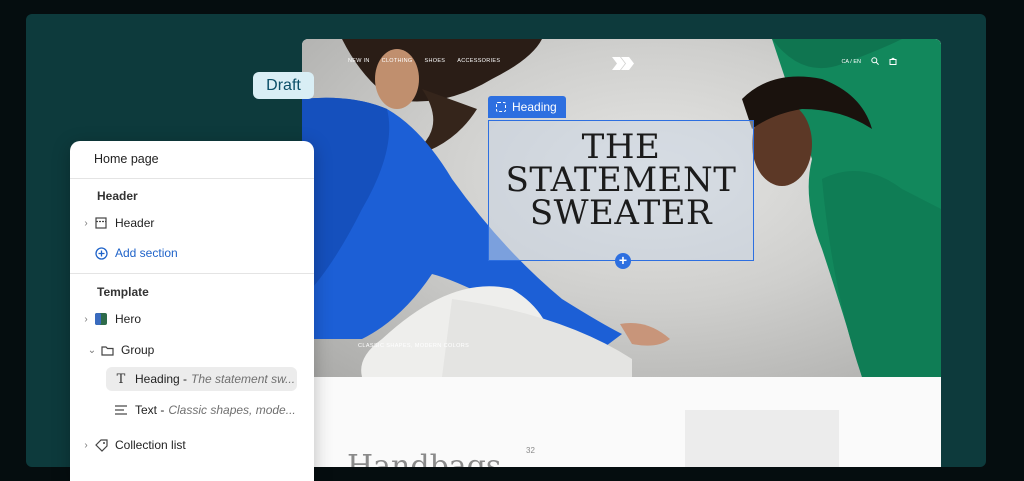 The height and width of the screenshot is (481, 1024). What do you see at coordinates (192, 223) in the screenshot?
I see `sidebar-item-header: › Header` at bounding box center [192, 223].